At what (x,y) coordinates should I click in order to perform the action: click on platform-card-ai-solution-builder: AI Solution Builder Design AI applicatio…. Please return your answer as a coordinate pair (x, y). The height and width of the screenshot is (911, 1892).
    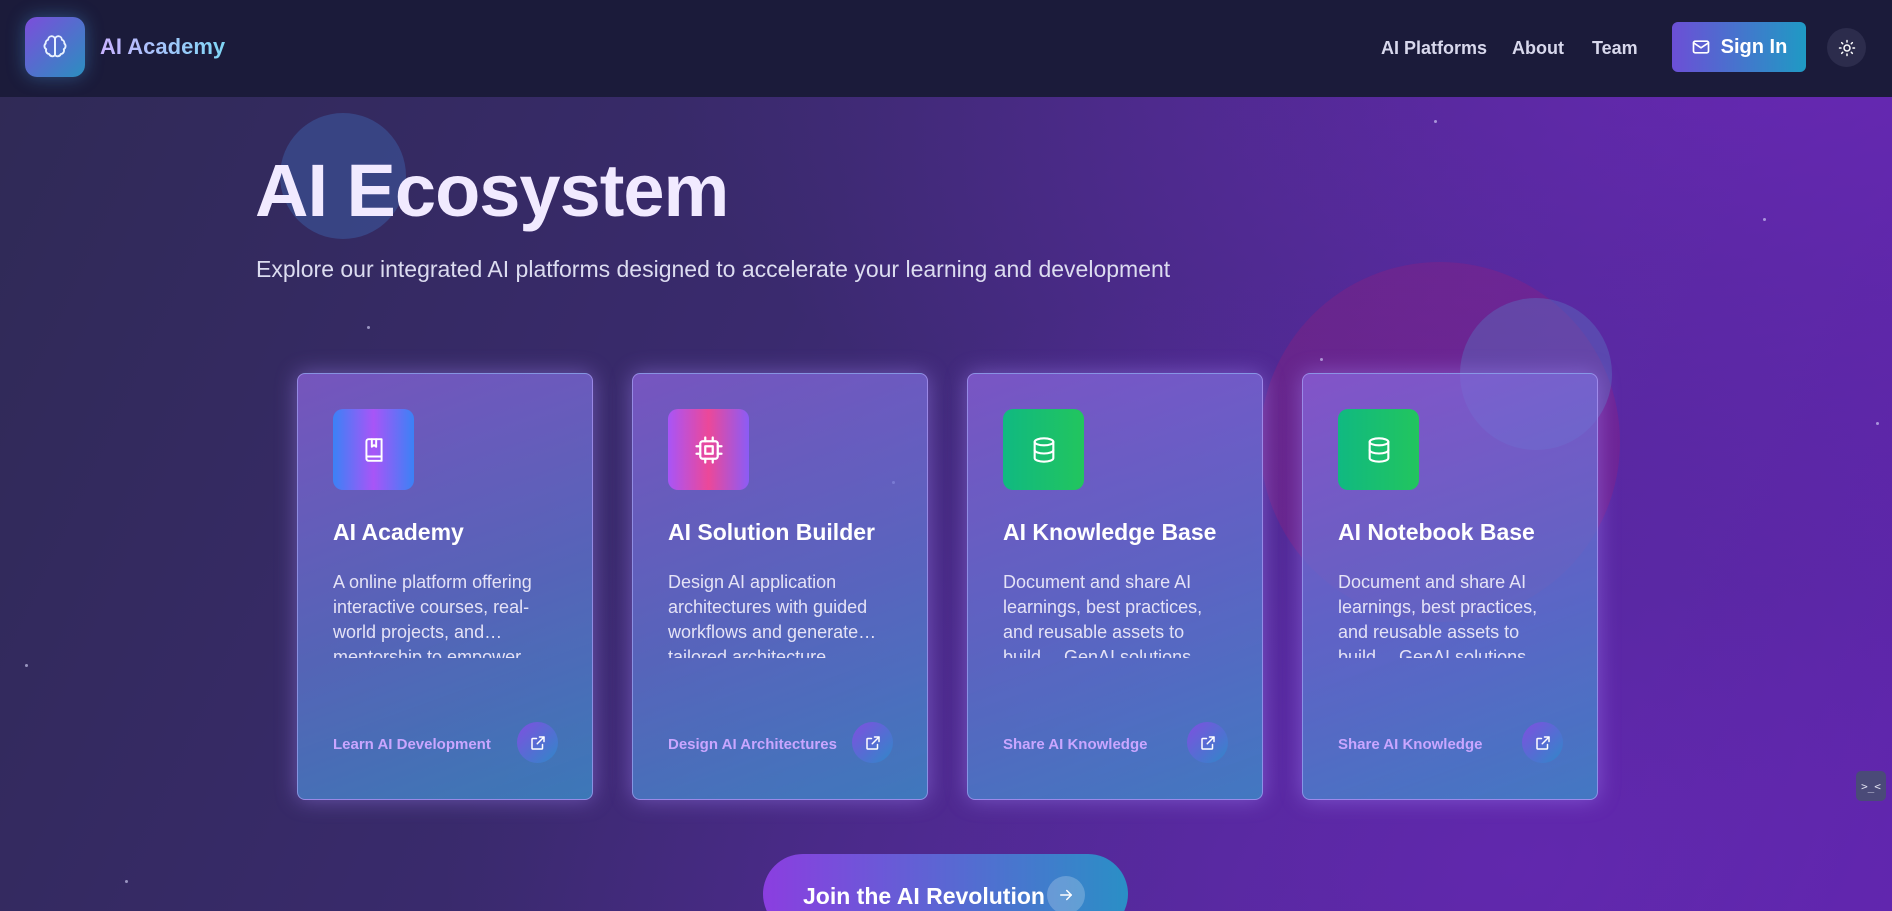
    Looking at the image, I should click on (780, 586).